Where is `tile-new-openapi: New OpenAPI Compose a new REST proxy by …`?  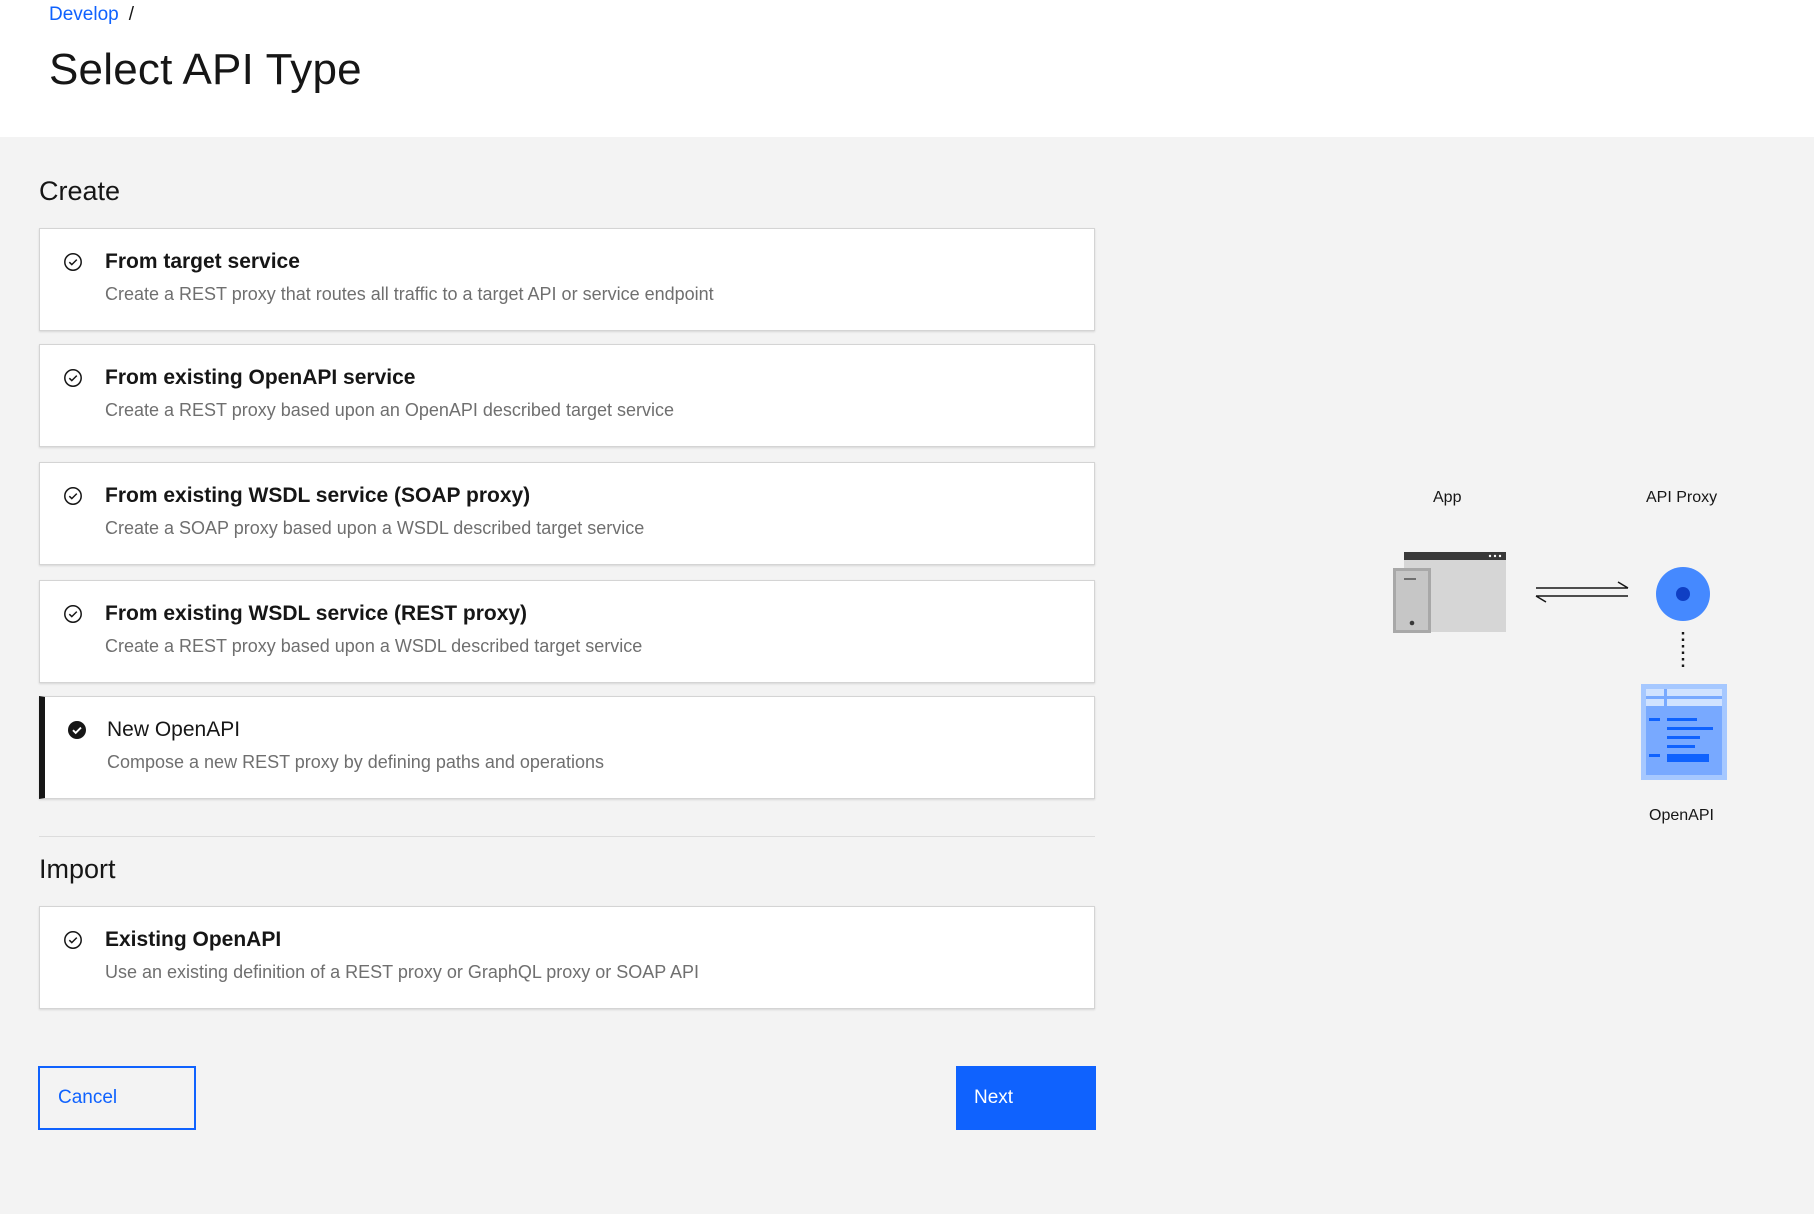
tile-new-openapi: New OpenAPI Compose a new REST proxy by … is located at coordinates (567, 747).